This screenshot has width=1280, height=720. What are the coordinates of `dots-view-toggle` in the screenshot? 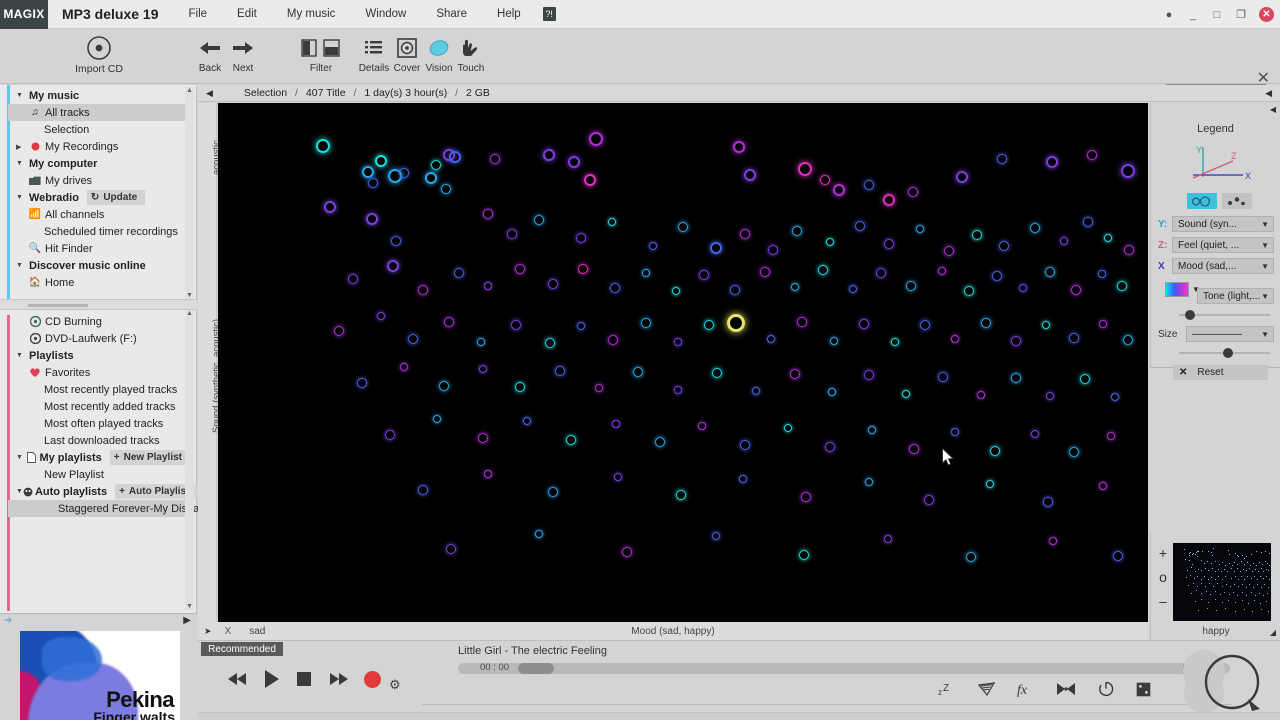 It's located at (1237, 201).